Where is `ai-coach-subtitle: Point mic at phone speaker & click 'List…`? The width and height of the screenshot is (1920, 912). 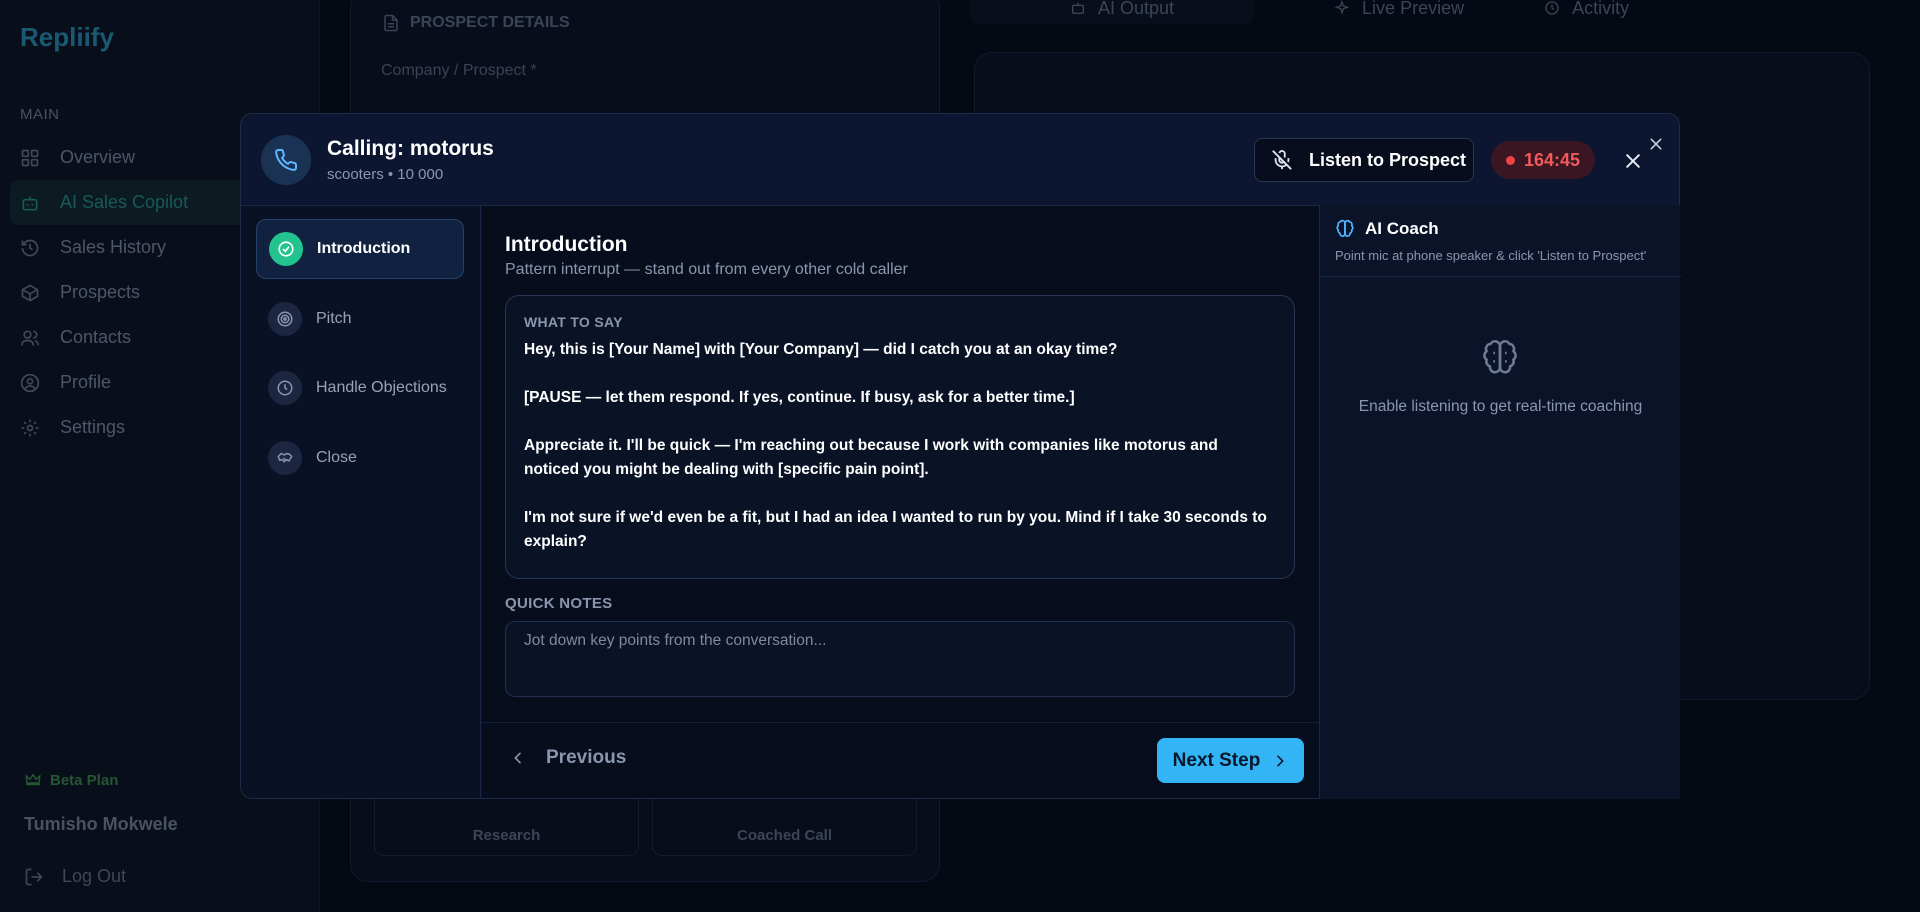 ai-coach-subtitle: Point mic at phone speaker & click 'List… is located at coordinates (1491, 255).